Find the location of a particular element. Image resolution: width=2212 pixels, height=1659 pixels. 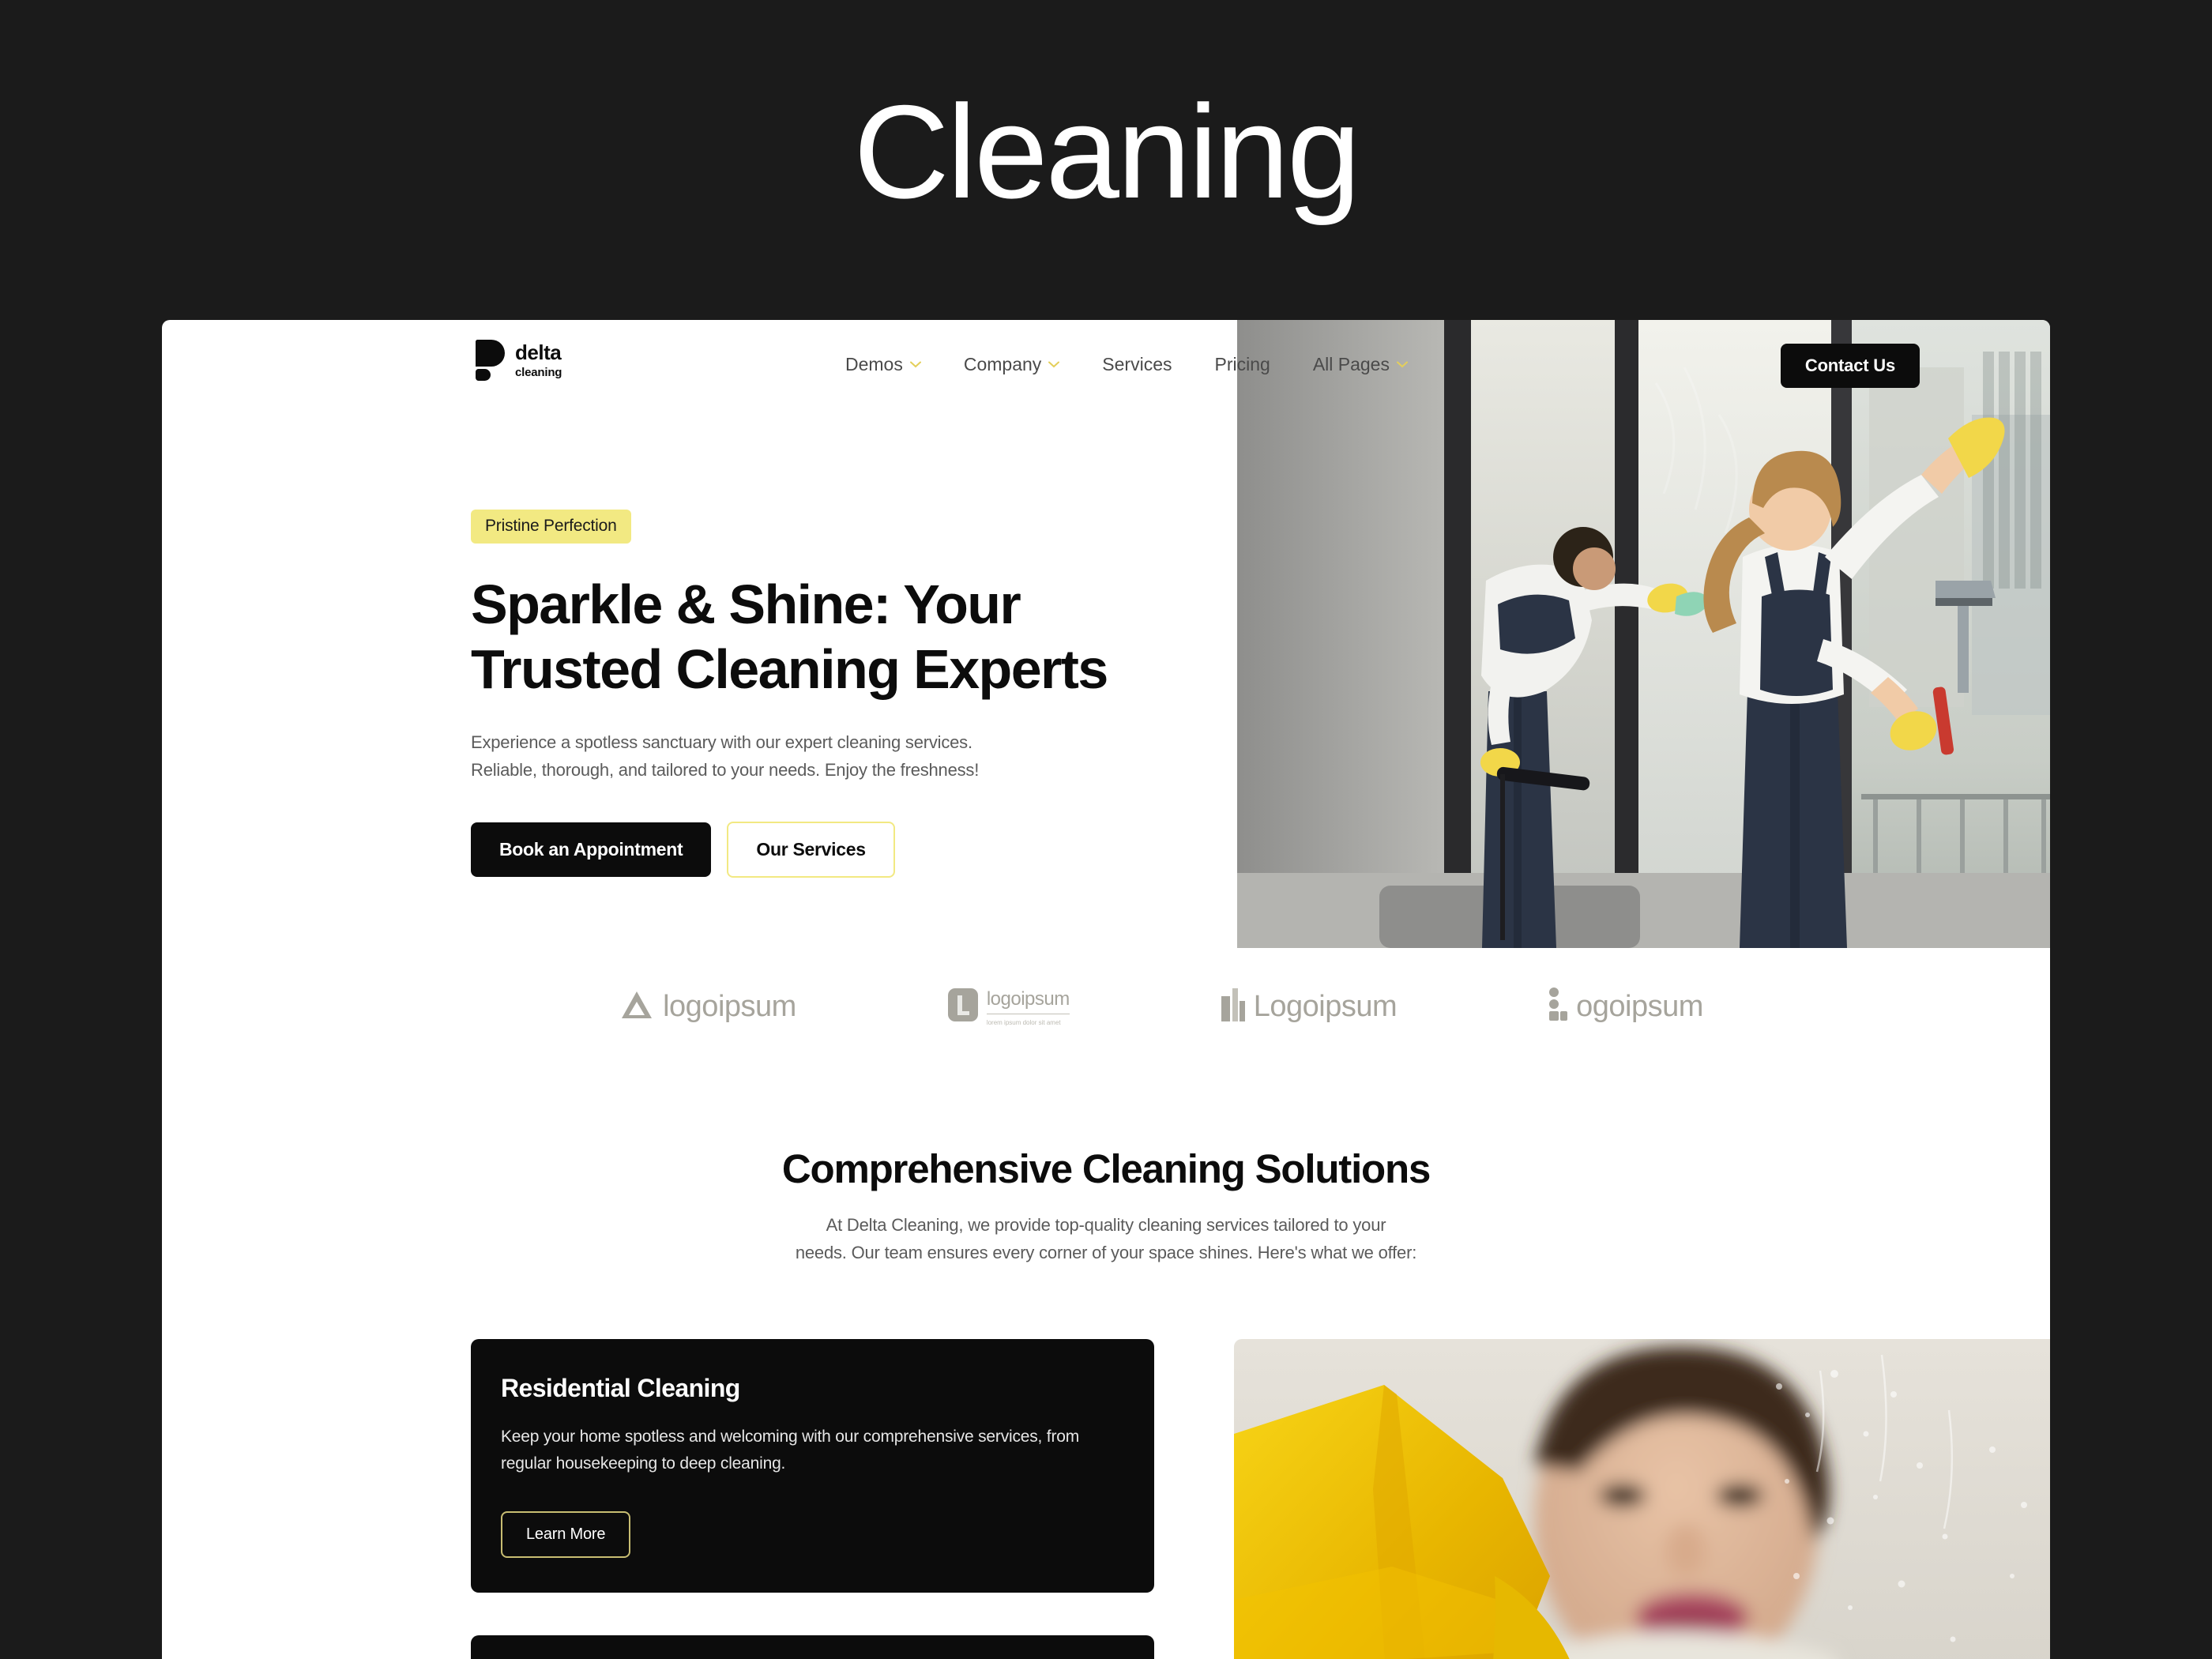

brand-name: delta is located at coordinates (539, 352).